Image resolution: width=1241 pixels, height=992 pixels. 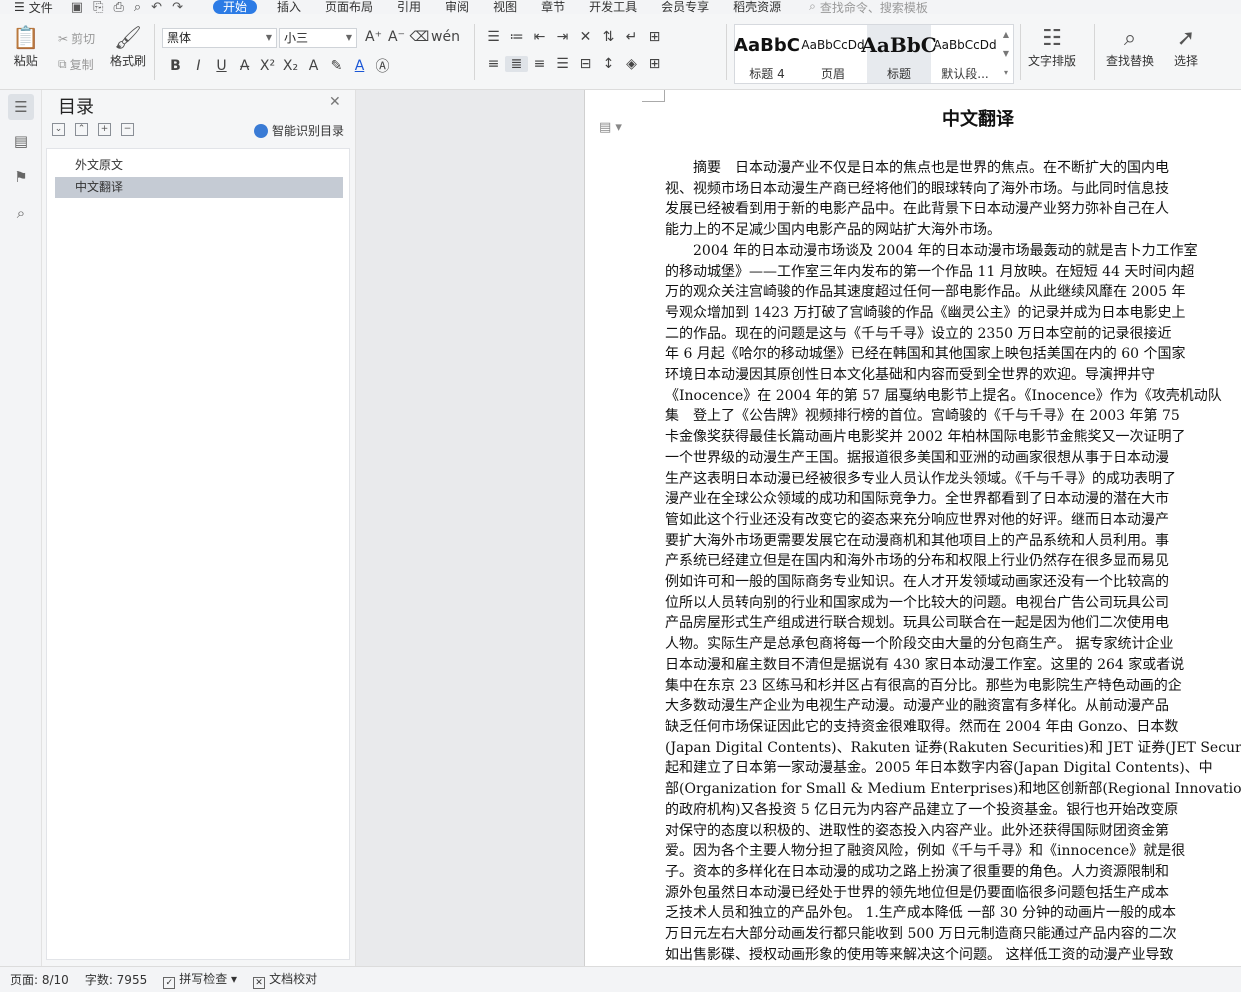 I want to click on document-line: 环境日本动漫因其原创性日本文化基础和内容而受到全世界的欢迎。导演押井守, so click(x=910, y=375).